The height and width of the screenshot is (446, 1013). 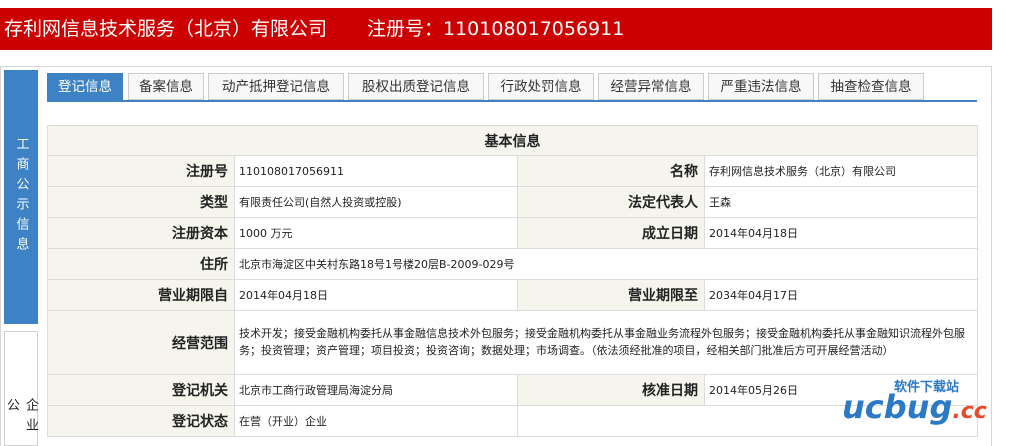 What do you see at coordinates (21, 418) in the screenshot?
I see `side-tab-enterprise-publicity-label: 企业公` at bounding box center [21, 418].